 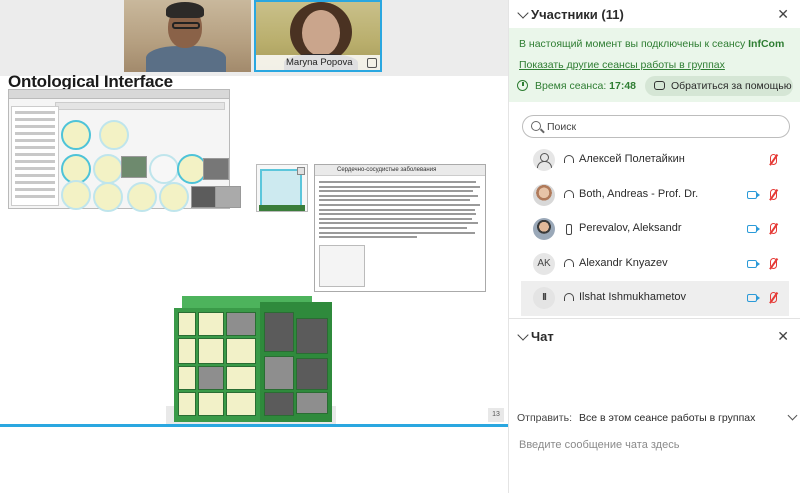 I want to click on participant-row: Perevalov, Aleksandr, so click(x=655, y=229).